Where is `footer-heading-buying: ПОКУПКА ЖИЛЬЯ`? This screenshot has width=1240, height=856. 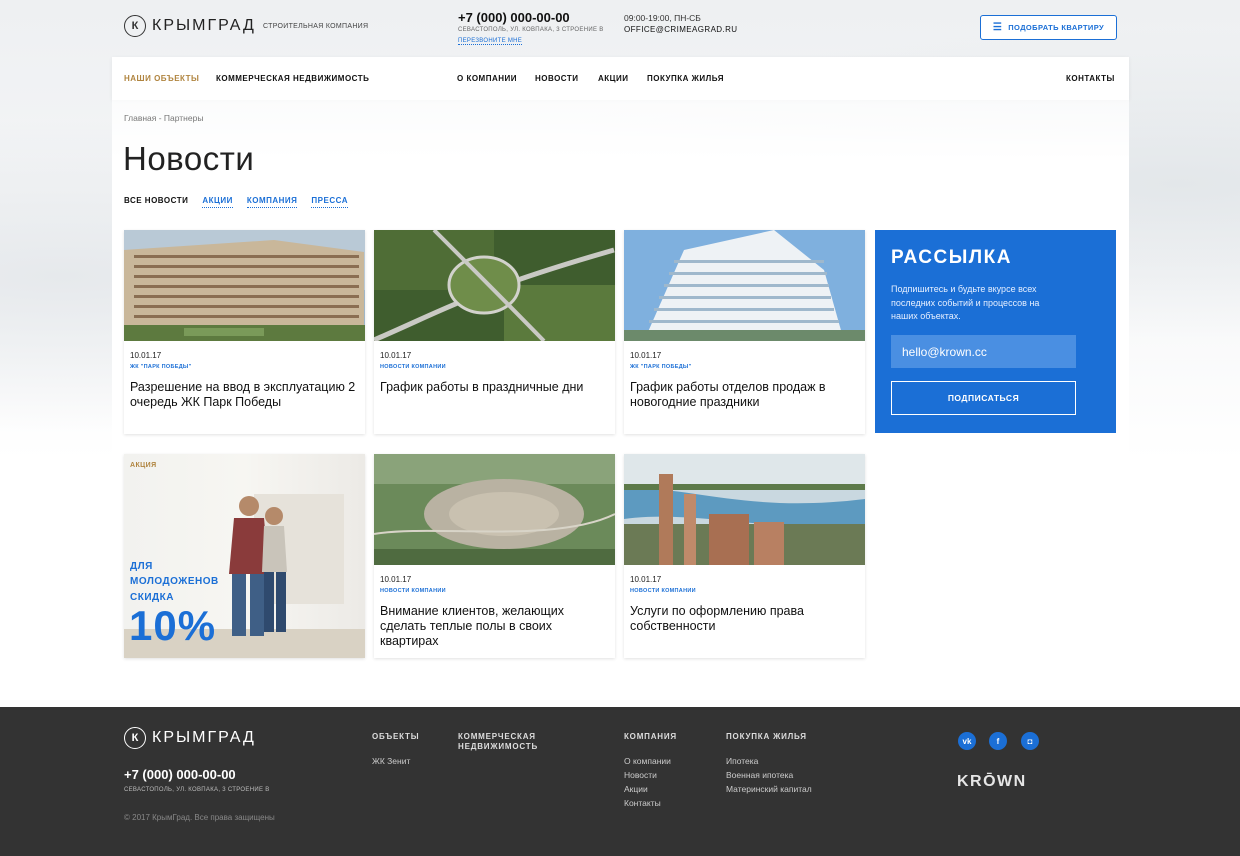
footer-heading-buying: ПОКУПКА ЖИЛЬЯ is located at coordinates (766, 736).